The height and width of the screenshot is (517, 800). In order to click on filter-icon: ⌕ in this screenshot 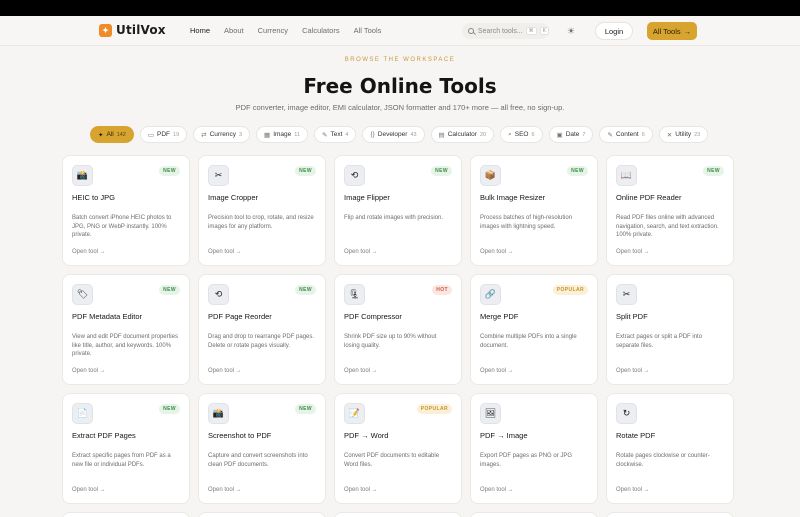, I will do `click(510, 134)`.